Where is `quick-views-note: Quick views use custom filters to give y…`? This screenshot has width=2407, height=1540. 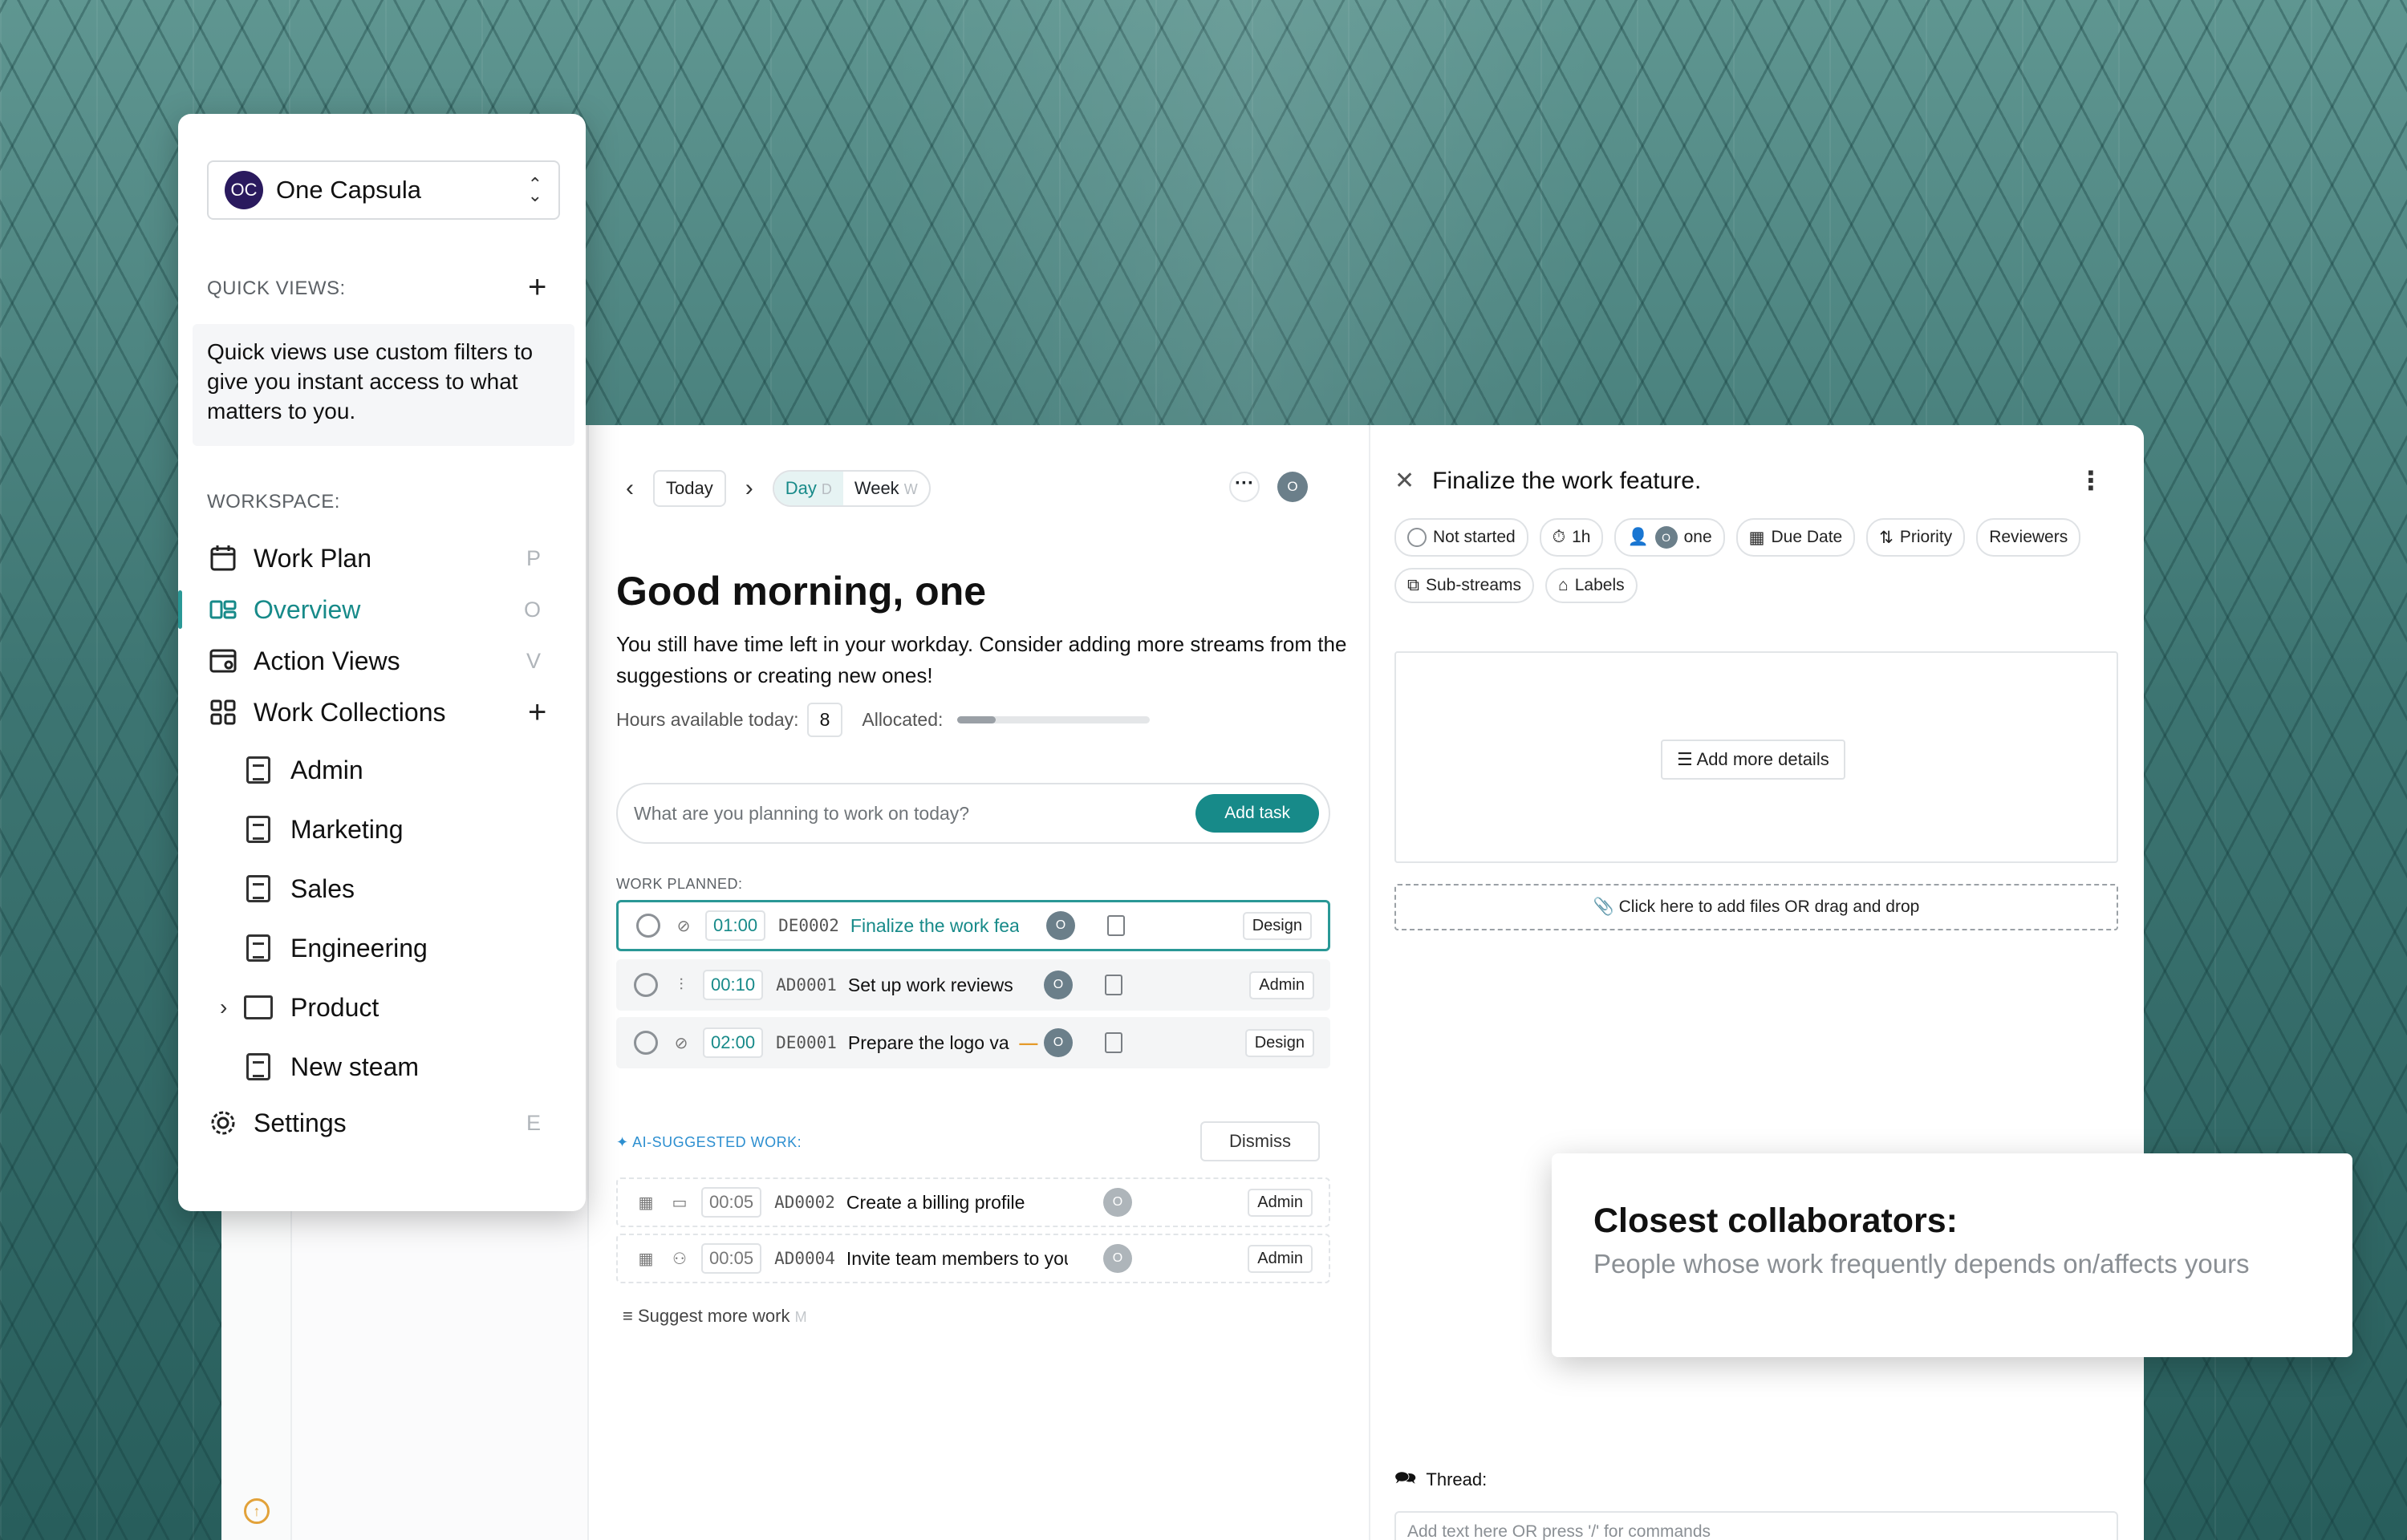
quick-views-note: Quick views use custom filters to give y… is located at coordinates (383, 385).